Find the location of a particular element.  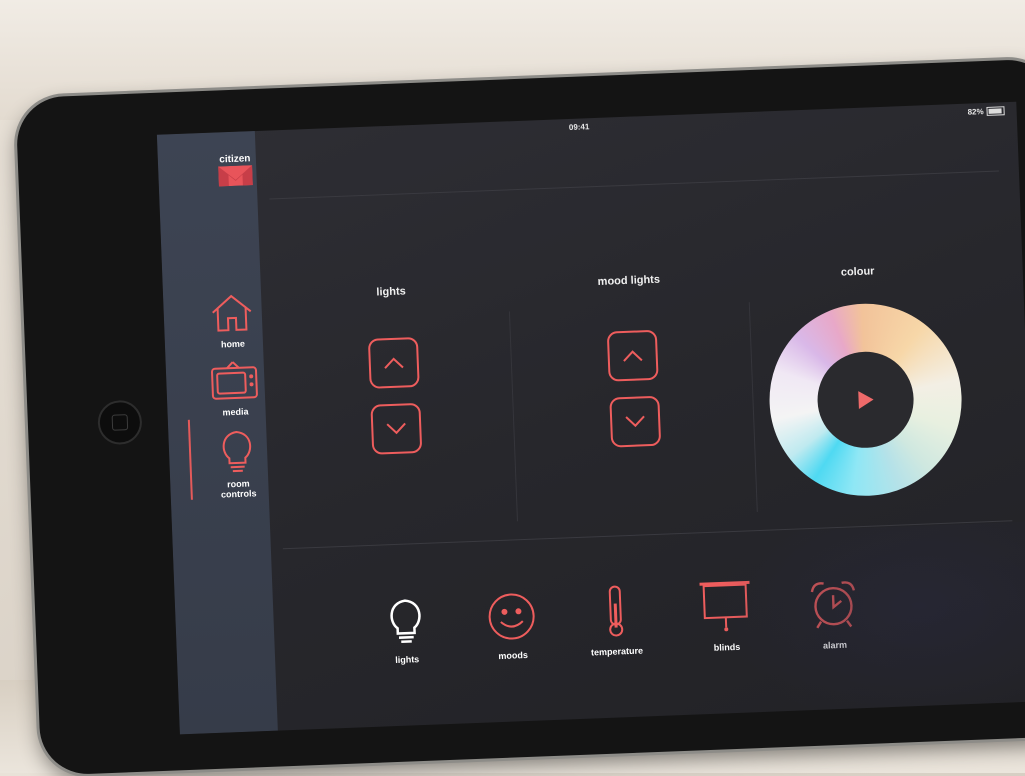

brand-logo: citizen is located at coordinates (235, 170).